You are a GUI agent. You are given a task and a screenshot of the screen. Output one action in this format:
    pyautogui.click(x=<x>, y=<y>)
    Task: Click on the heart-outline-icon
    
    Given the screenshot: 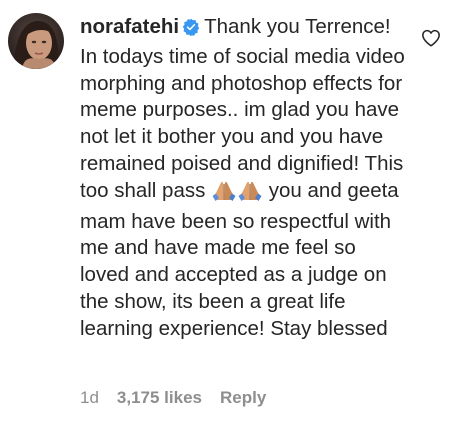 What is the action you would take?
    pyautogui.click(x=431, y=38)
    